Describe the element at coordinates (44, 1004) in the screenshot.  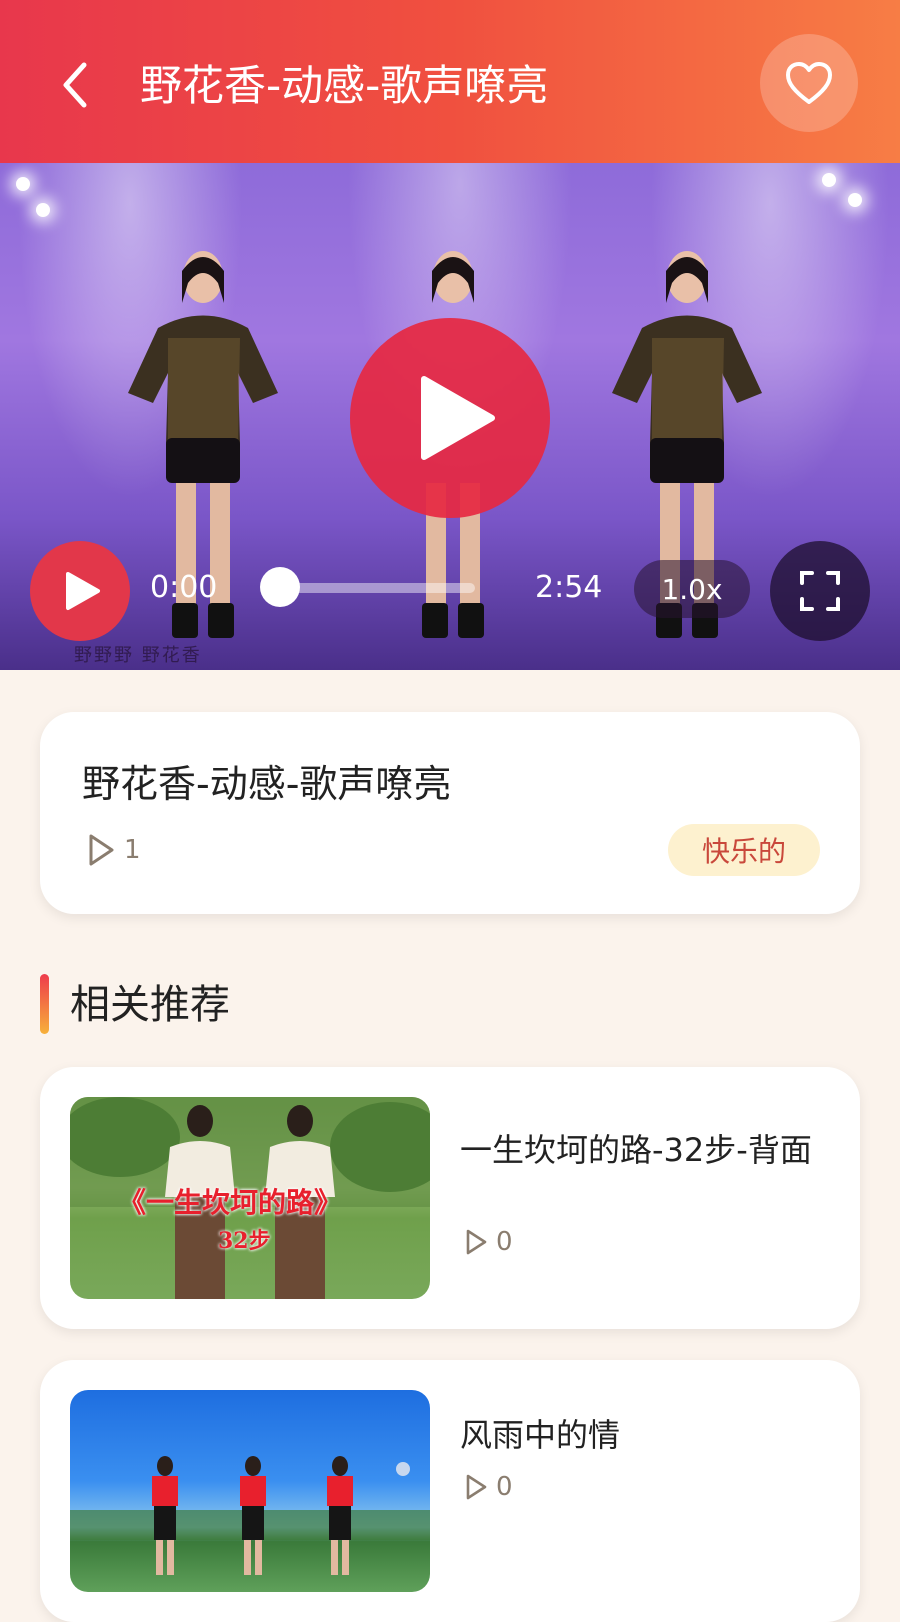
I see `section-accent-bar` at that location.